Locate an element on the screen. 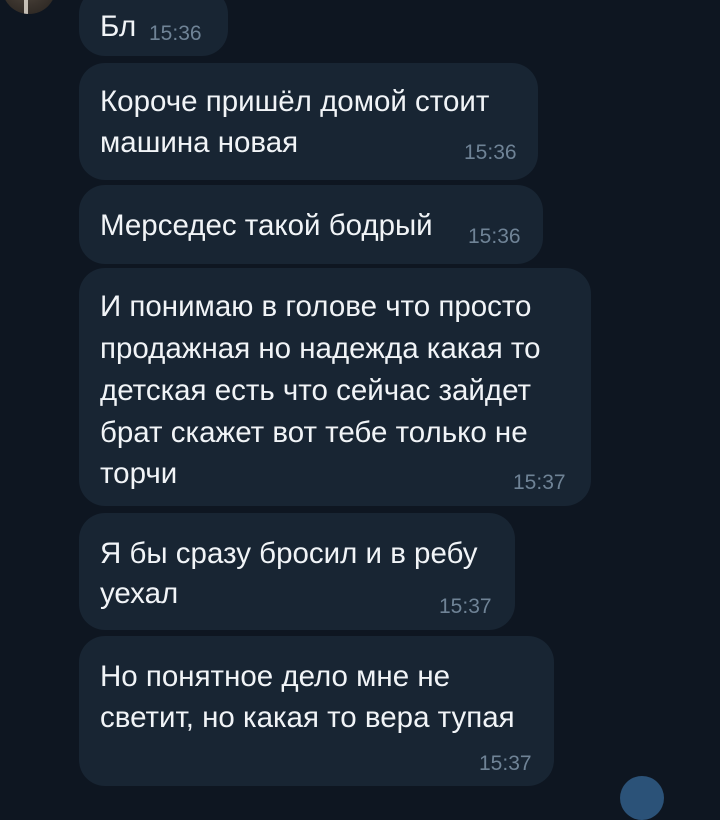 This screenshot has width=720, height=820. message-text: брат скажет вот тебе только не is located at coordinates (314, 432).